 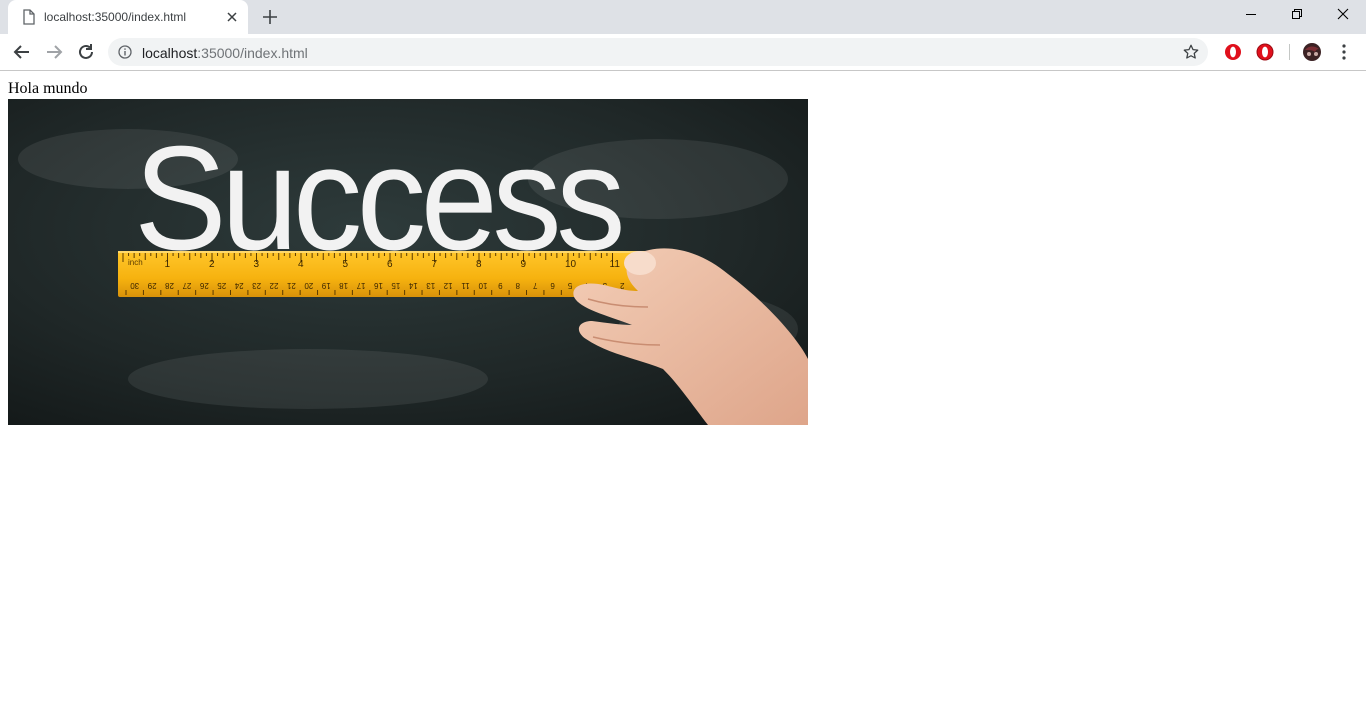 What do you see at coordinates (482, 285) in the screenshot?
I see `ruler-cm-label: 10` at bounding box center [482, 285].